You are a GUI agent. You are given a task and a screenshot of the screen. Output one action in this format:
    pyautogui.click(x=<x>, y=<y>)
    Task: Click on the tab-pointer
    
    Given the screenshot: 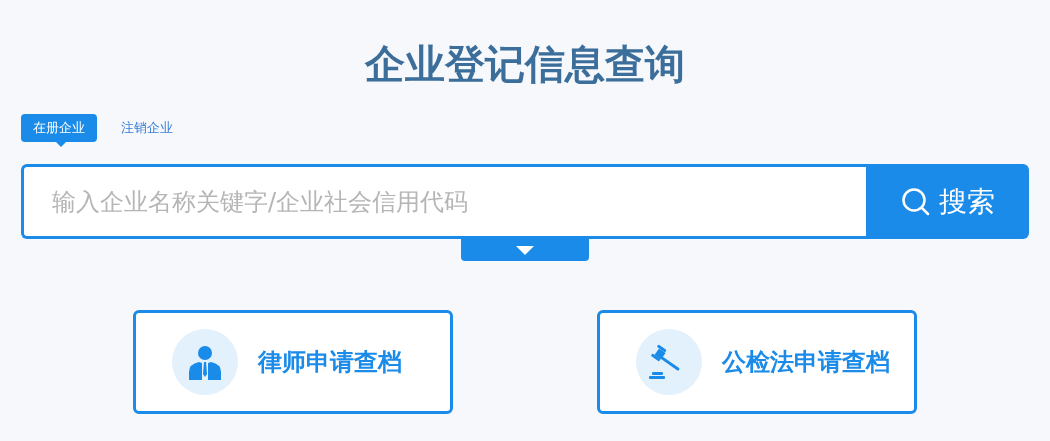 What is the action you would take?
    pyautogui.click(x=61, y=144)
    